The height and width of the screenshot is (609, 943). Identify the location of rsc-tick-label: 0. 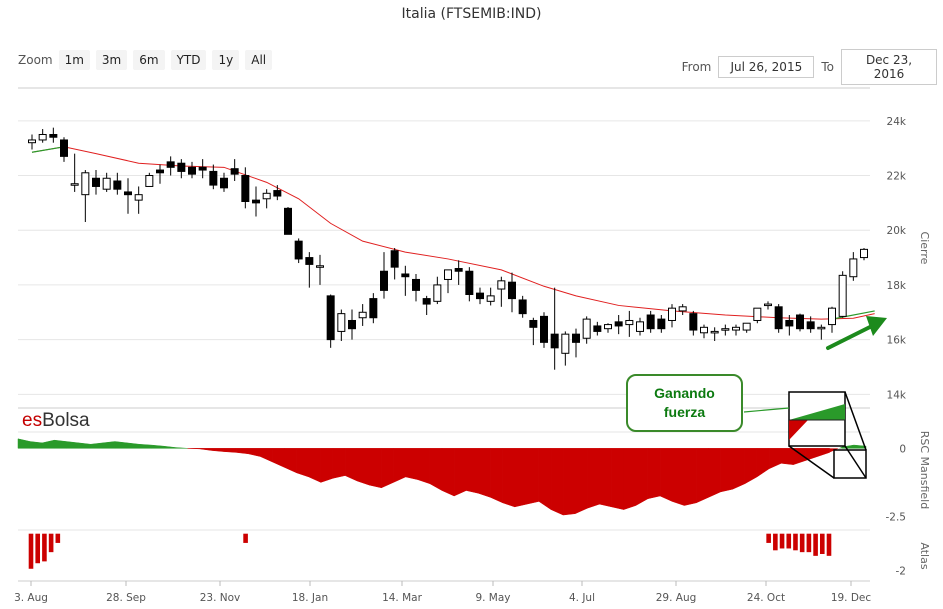
(902, 449).